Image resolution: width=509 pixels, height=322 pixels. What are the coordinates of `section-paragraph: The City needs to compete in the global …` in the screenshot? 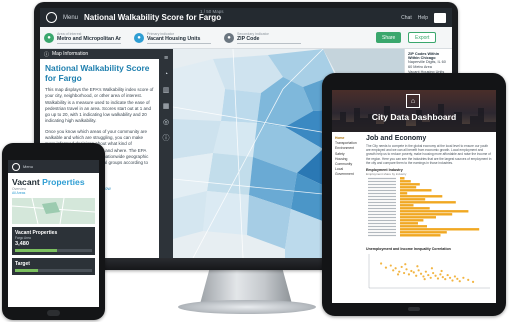 It's located at (429, 154).